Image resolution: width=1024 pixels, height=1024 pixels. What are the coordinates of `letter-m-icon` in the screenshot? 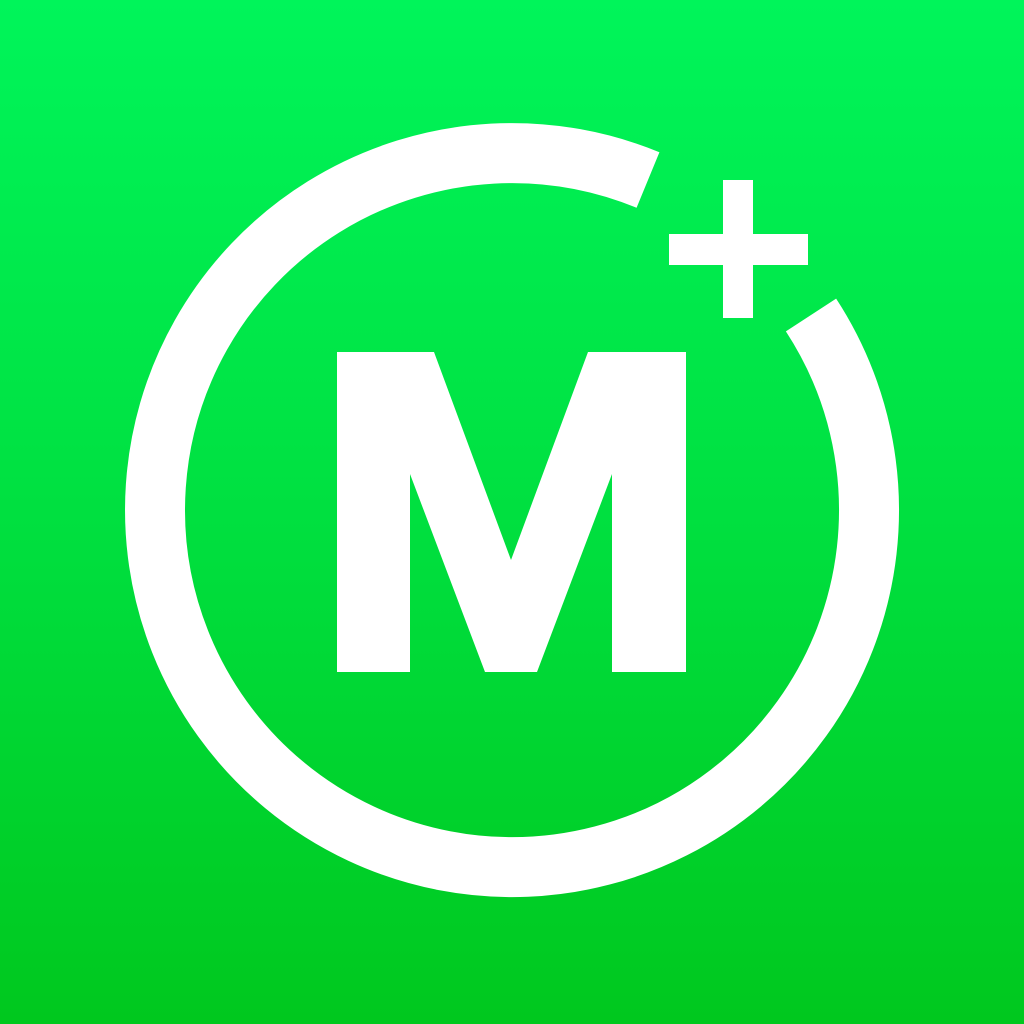 It's located at (511, 512).